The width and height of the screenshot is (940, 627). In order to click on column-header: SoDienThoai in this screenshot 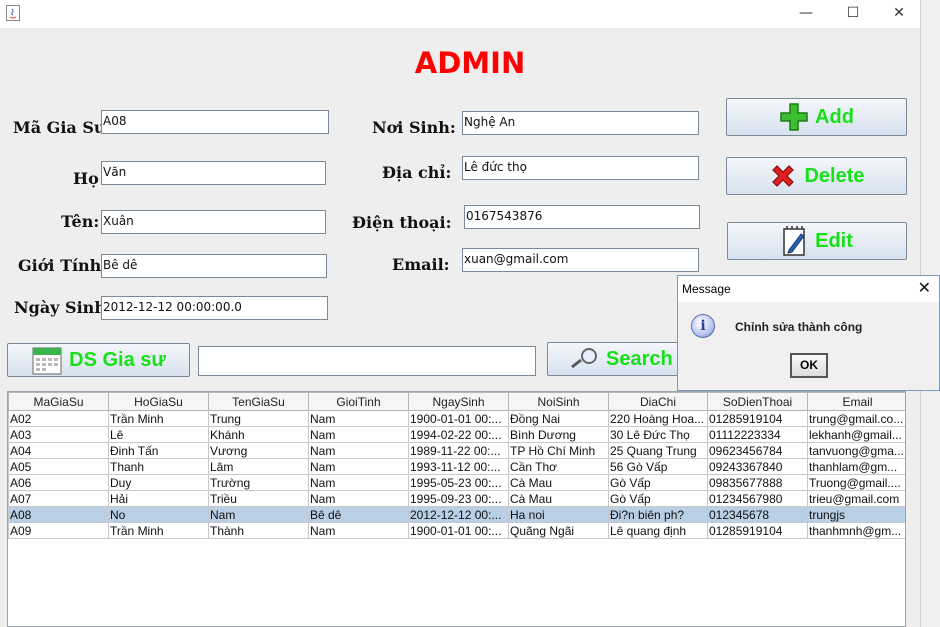, I will do `click(757, 401)`.